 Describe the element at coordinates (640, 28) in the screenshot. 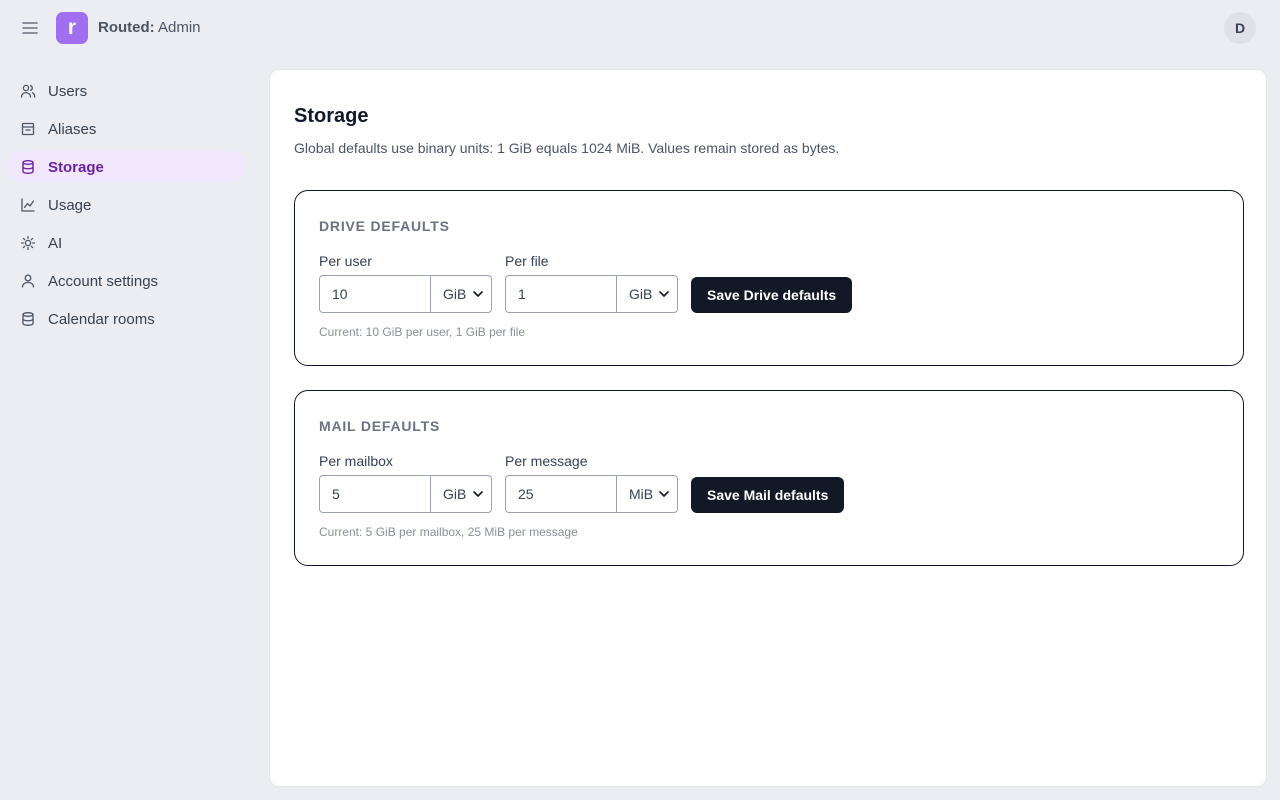

I see `top-bar: r Routed: Admin D` at that location.